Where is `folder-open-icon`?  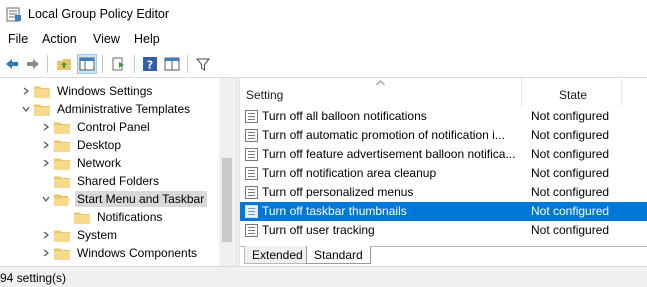
folder-open-icon is located at coordinates (62, 200).